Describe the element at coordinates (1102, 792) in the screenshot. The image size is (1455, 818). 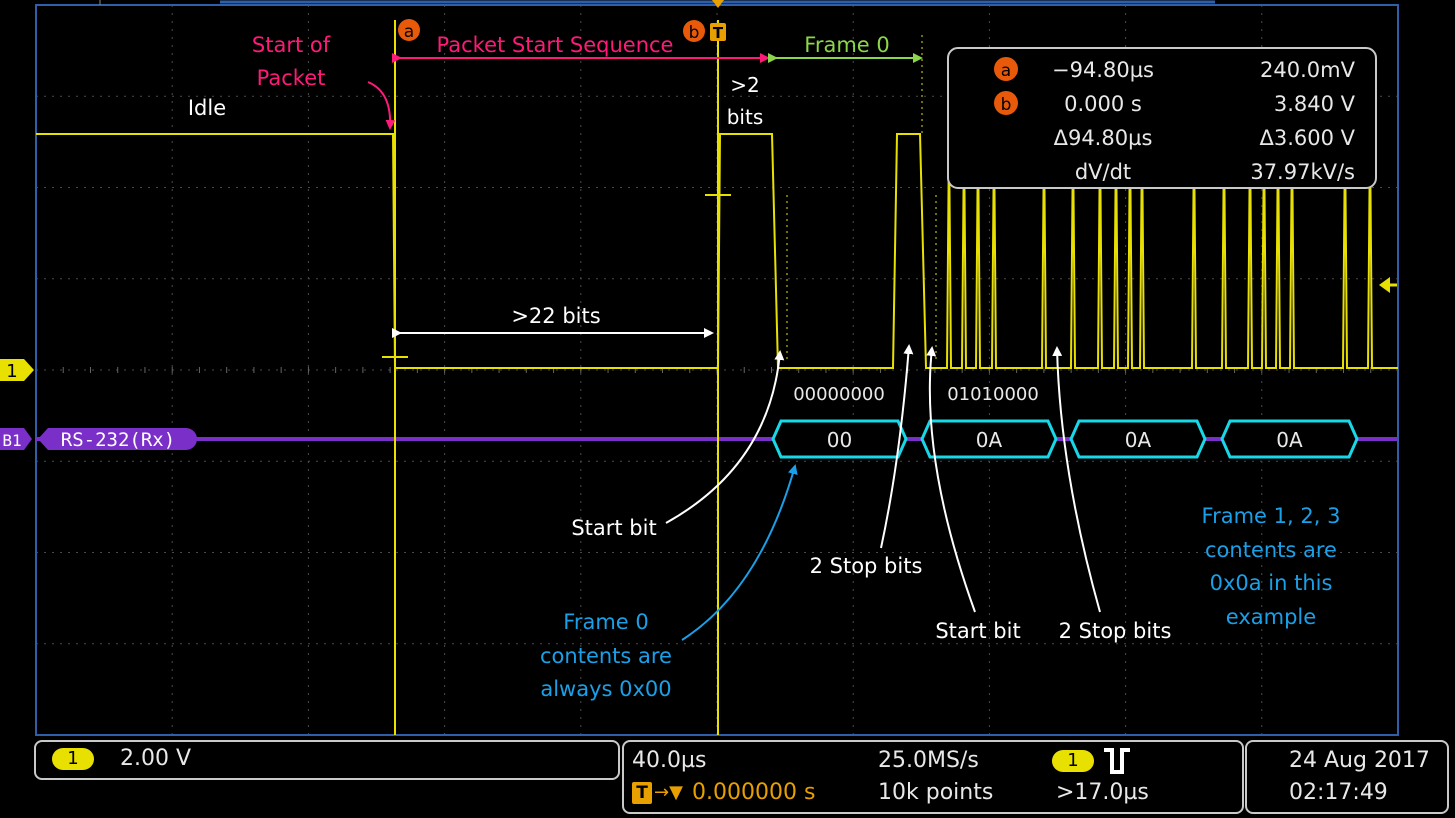
I see `trigger-condition-value: >17.0µs` at that location.